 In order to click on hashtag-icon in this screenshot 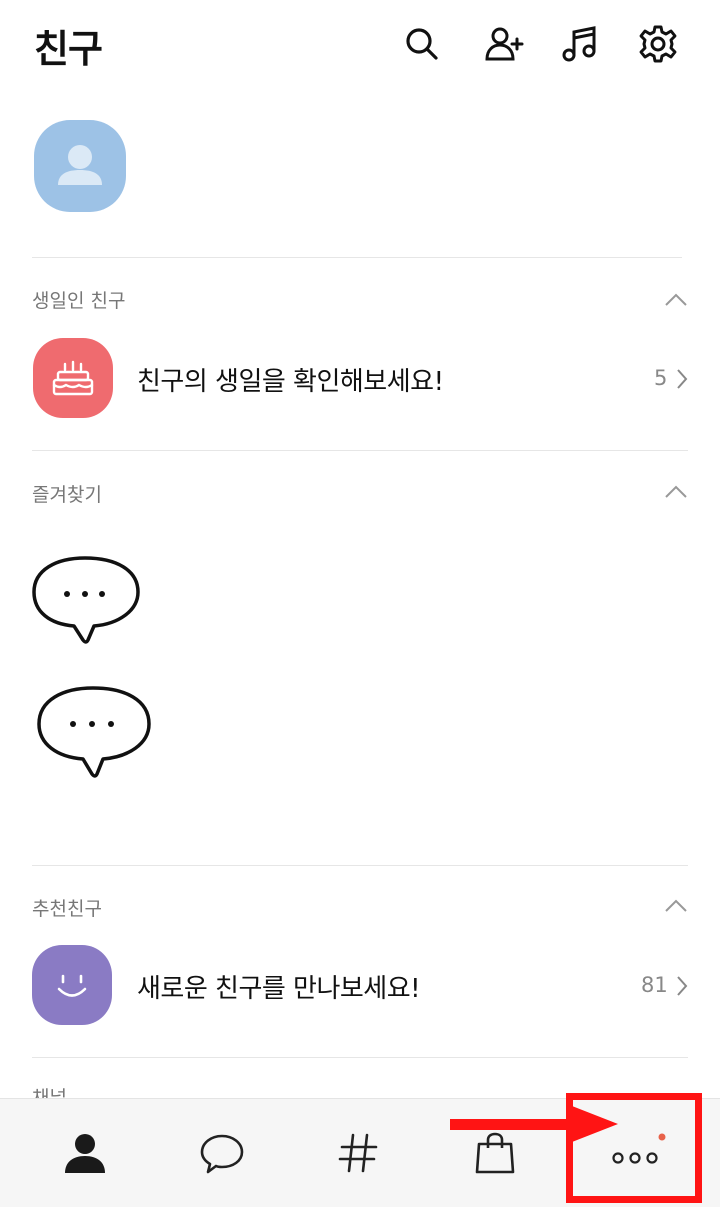, I will do `click(358, 1153)`.